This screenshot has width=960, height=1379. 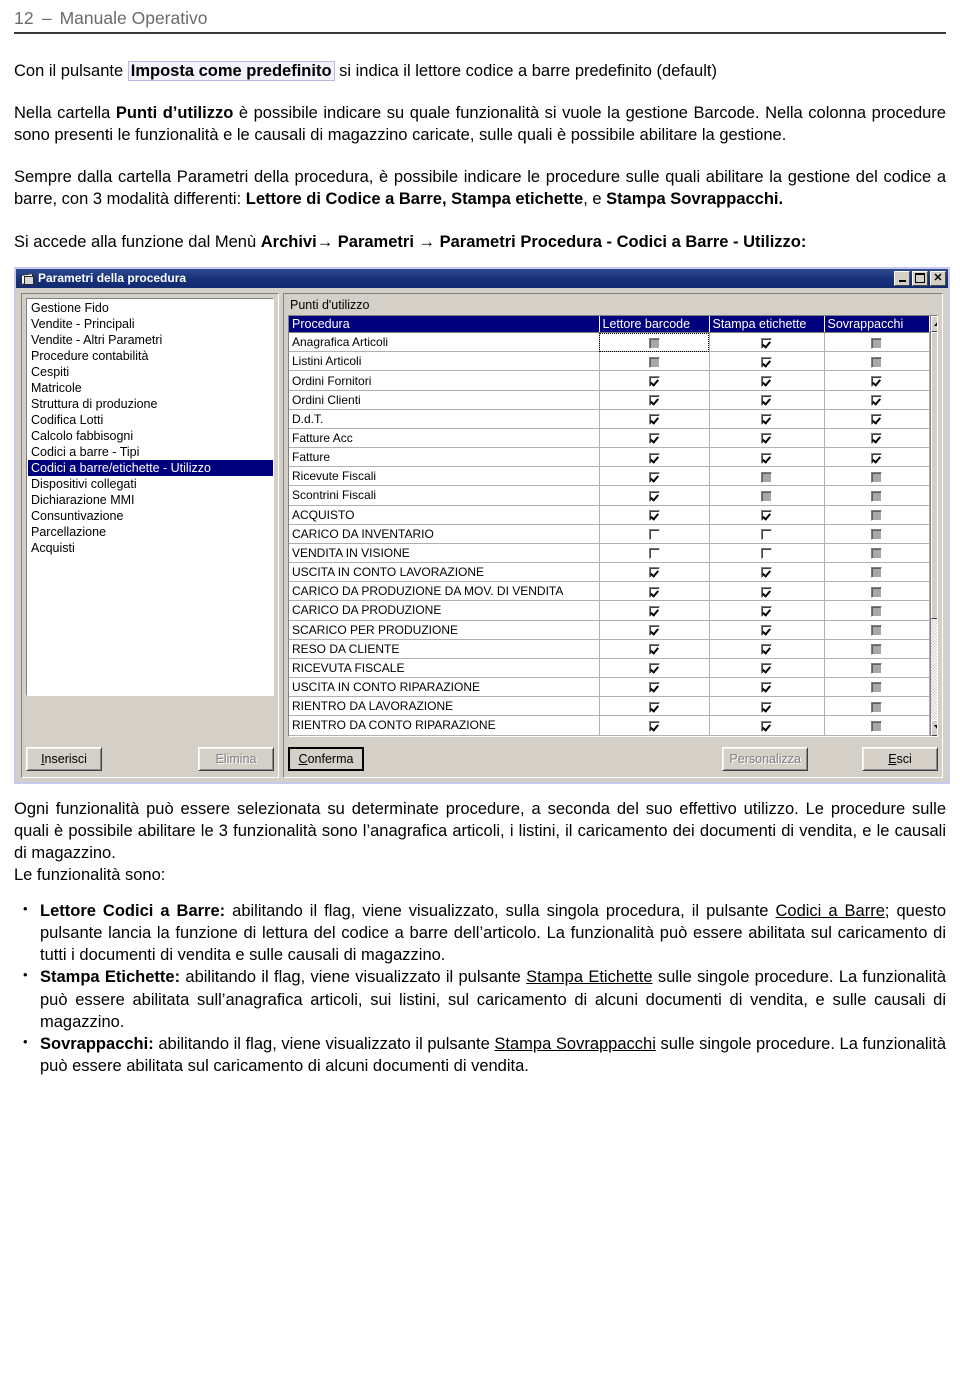 I want to click on table-row: CARICO DA INVENTARIO, so click(x=609, y=534).